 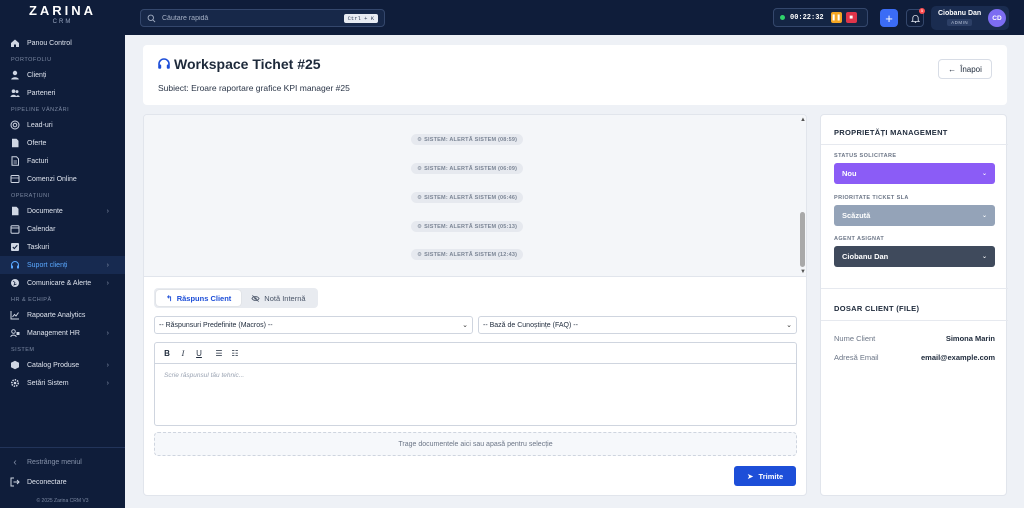 I want to click on sidebar-item-label: Setări Sistem, so click(x=48, y=383).